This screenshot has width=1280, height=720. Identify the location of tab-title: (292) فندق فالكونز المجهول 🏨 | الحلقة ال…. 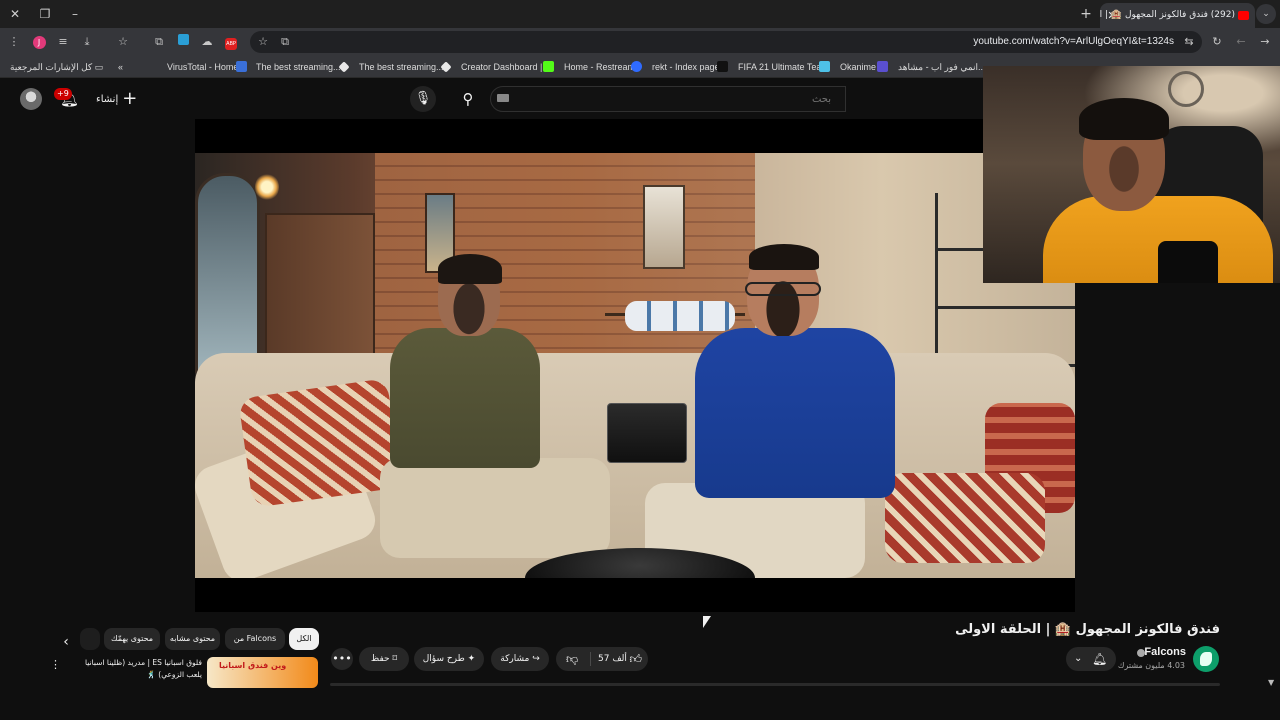
(1167, 15).